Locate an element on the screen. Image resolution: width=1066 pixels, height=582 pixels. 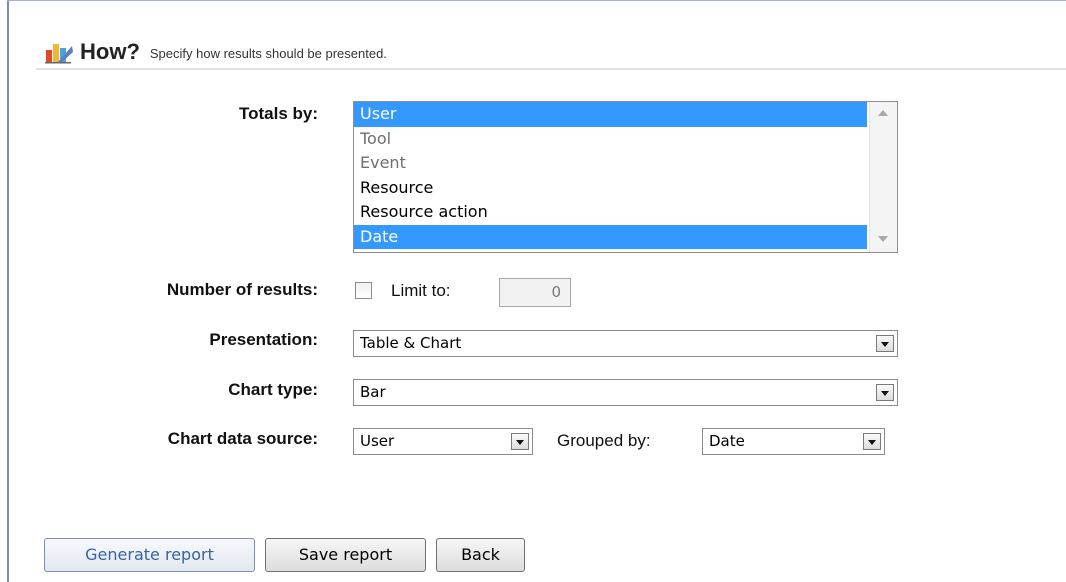
totals-by-option: Resource is located at coordinates (610, 188).